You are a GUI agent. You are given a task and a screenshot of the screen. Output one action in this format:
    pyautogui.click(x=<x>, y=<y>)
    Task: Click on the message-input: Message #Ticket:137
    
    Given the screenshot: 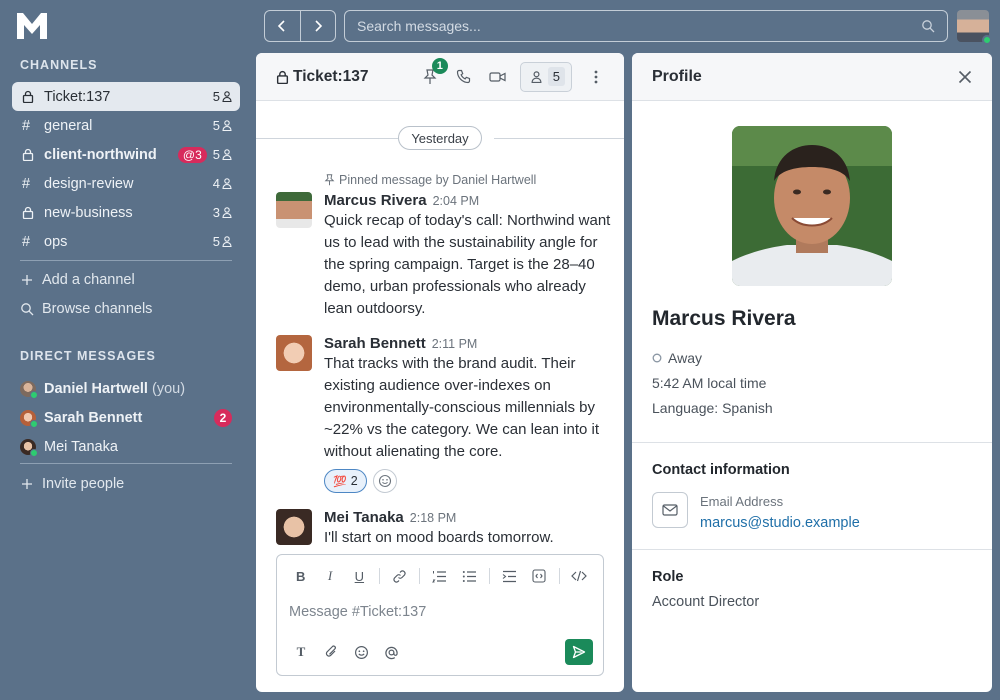 What is the action you would take?
    pyautogui.click(x=440, y=614)
    